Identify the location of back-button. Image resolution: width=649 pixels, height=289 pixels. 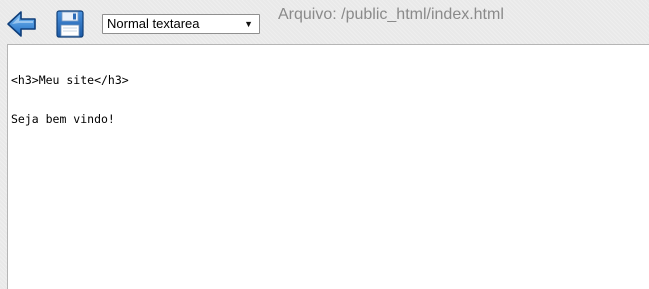
(22, 24).